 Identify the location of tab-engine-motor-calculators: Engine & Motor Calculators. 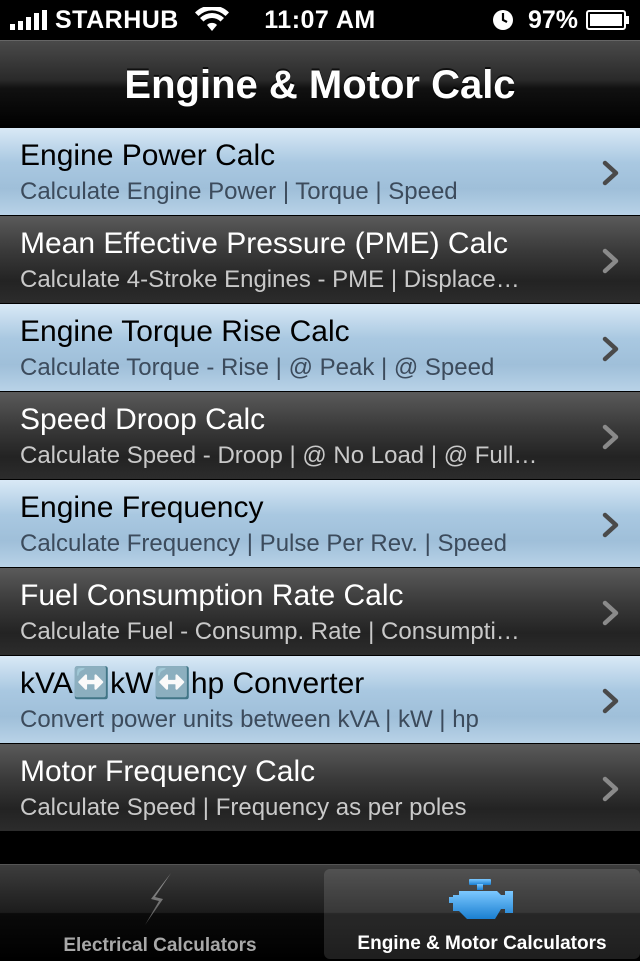
(482, 914).